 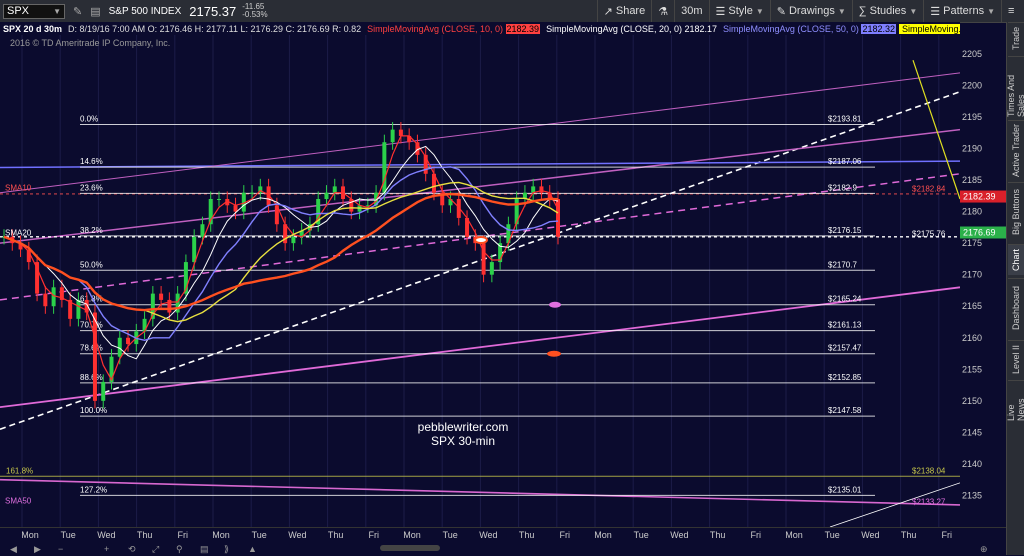 I want to click on zoom-icon: ⊕, so click(x=984, y=549).